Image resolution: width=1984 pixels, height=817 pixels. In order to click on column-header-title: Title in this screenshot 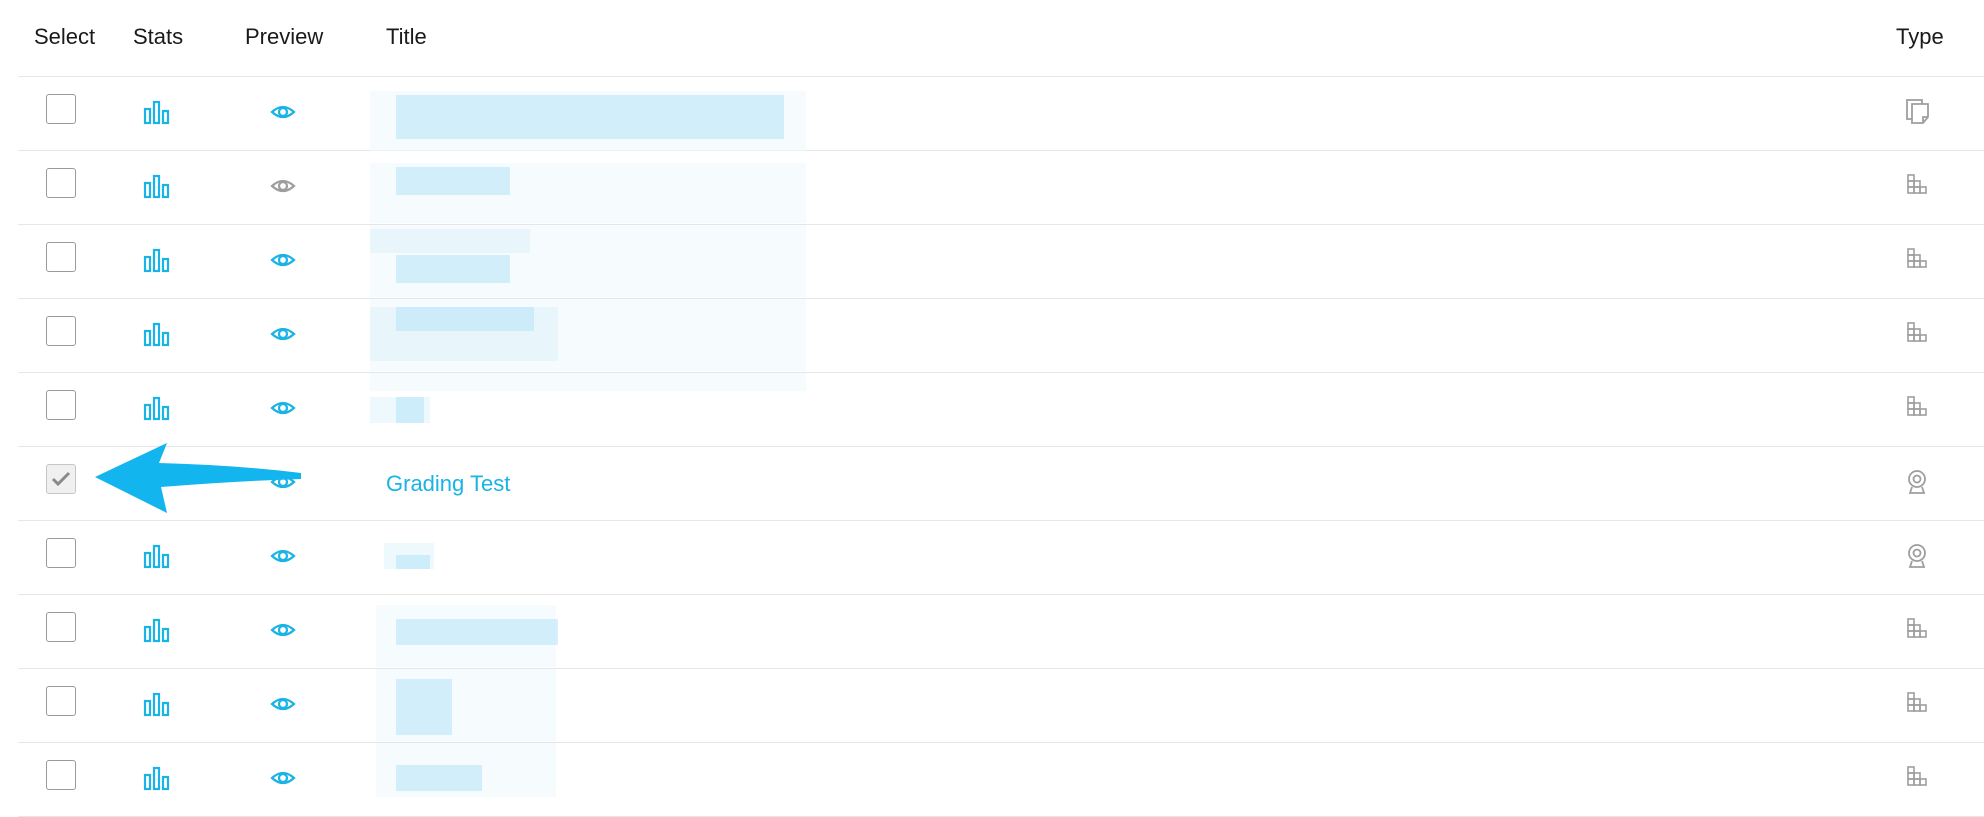, I will do `click(406, 36)`.